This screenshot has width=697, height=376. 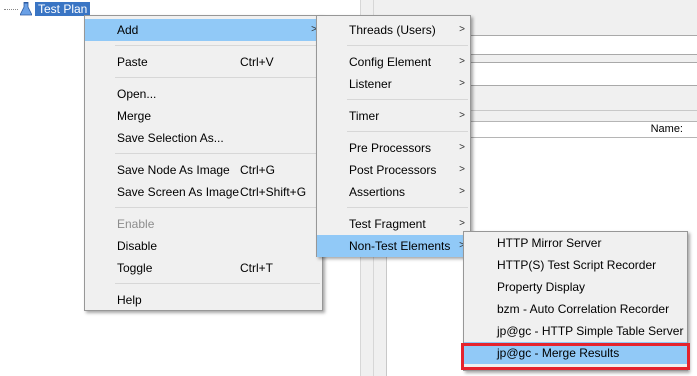 What do you see at coordinates (128, 30) in the screenshot?
I see `menu-item-label: Add` at bounding box center [128, 30].